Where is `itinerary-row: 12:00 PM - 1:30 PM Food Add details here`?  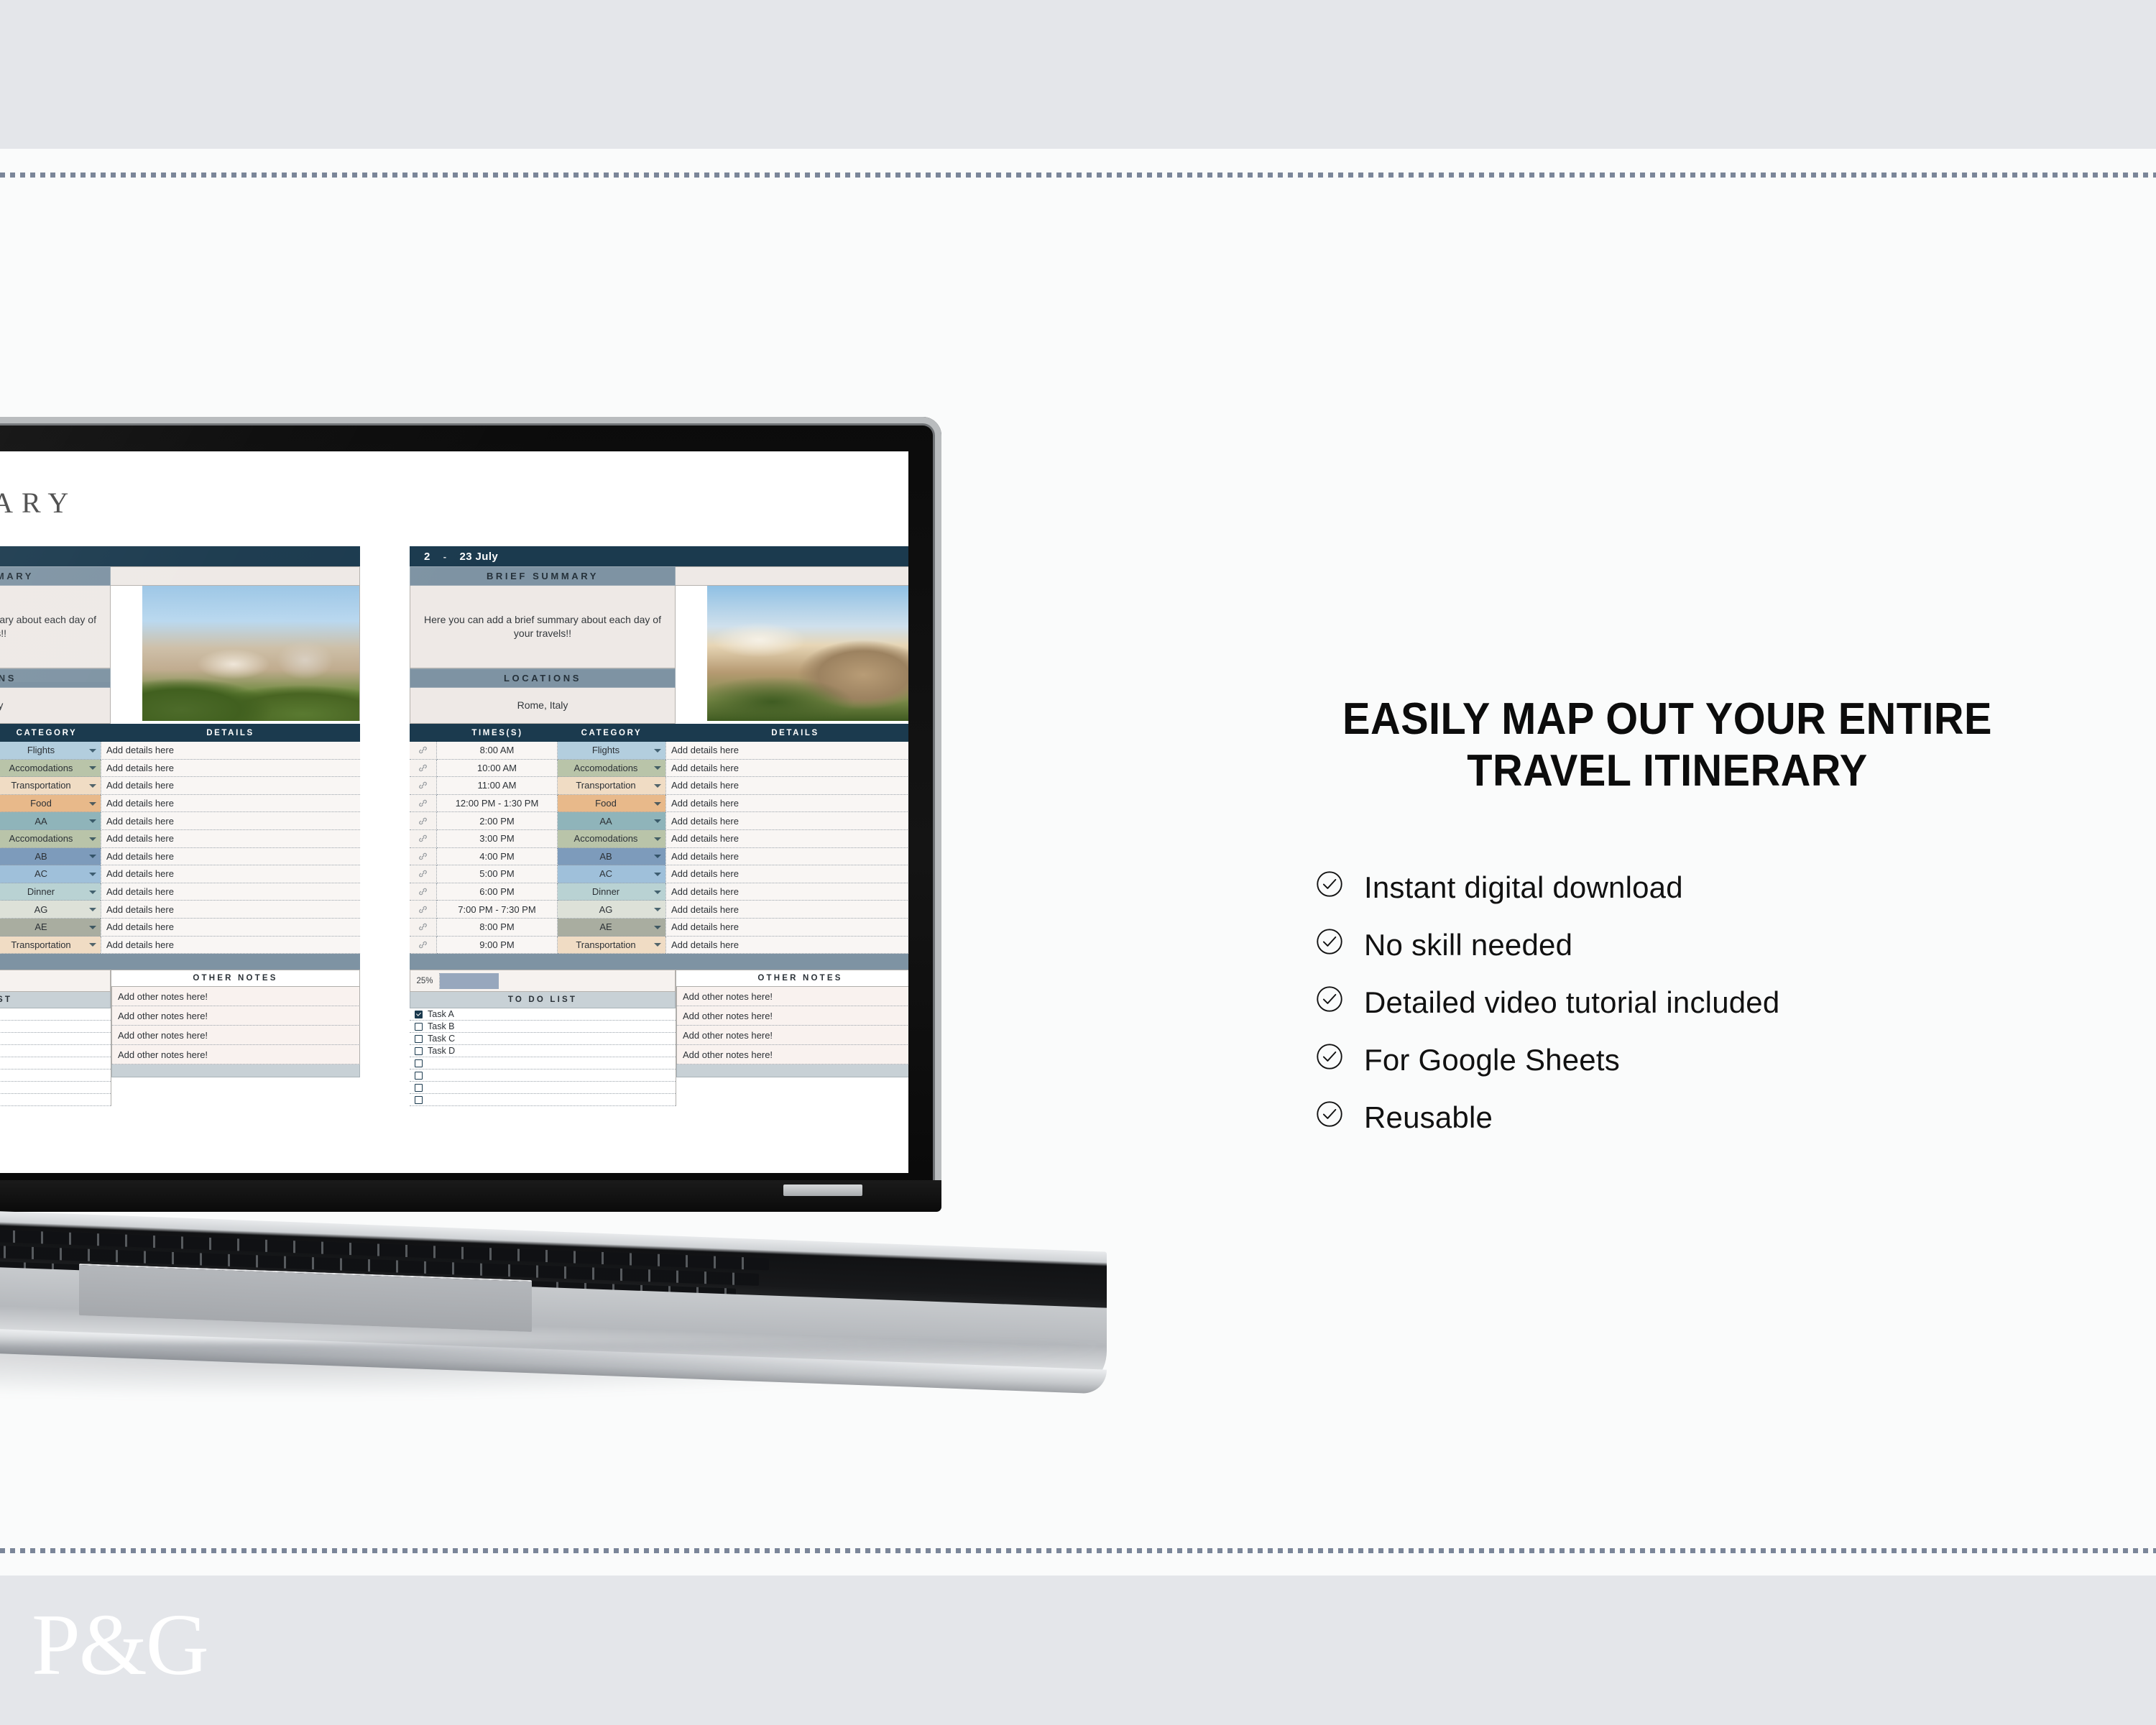
itinerary-row: 12:00 PM - 1:30 PM Food Add details here is located at coordinates (659, 803).